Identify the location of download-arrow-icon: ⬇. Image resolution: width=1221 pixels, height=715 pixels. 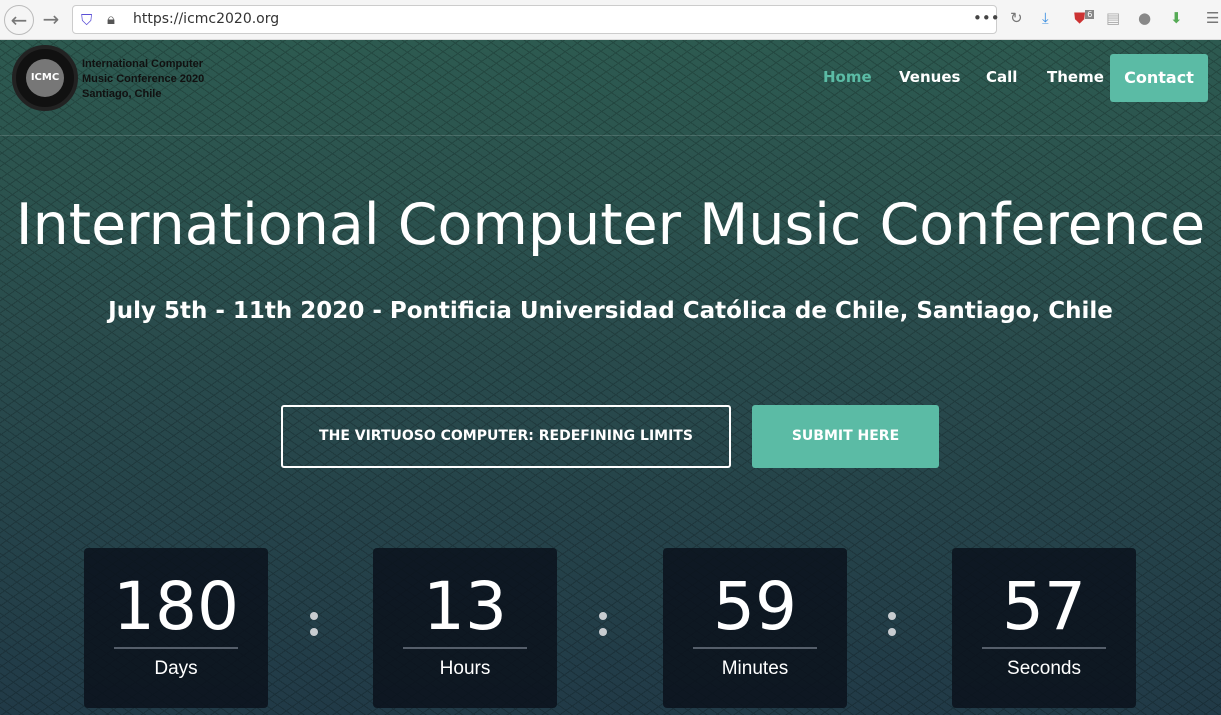
(1176, 18).